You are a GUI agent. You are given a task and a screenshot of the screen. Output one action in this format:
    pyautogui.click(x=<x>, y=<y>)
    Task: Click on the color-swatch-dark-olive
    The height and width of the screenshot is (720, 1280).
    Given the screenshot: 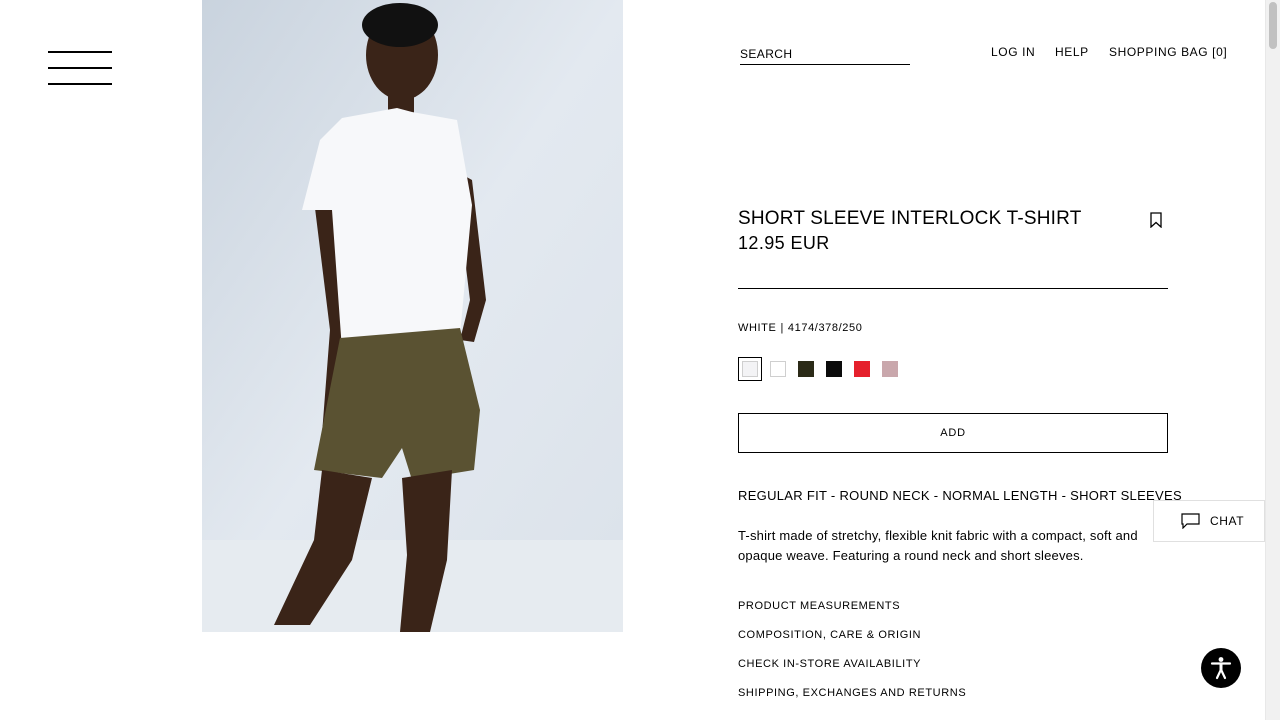 What is the action you would take?
    pyautogui.click(x=806, y=369)
    